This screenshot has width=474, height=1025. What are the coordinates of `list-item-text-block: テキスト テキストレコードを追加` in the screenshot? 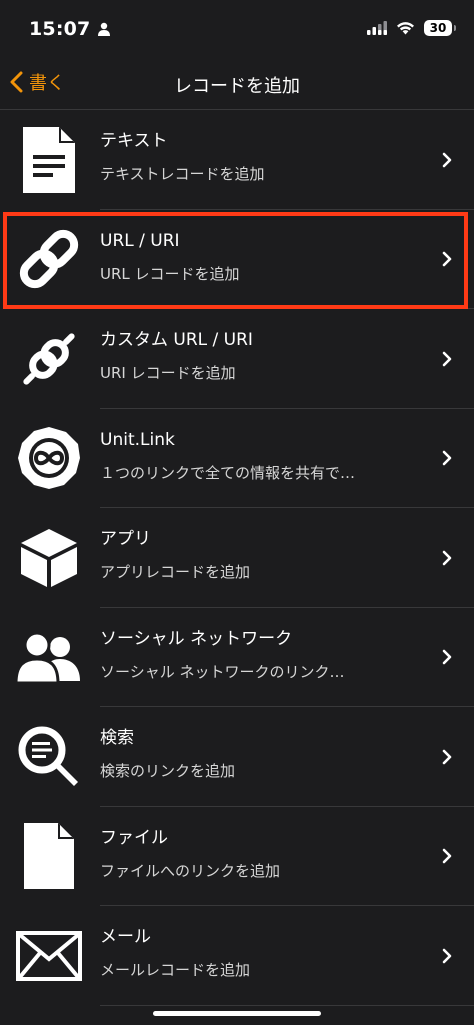 It's located at (263, 157).